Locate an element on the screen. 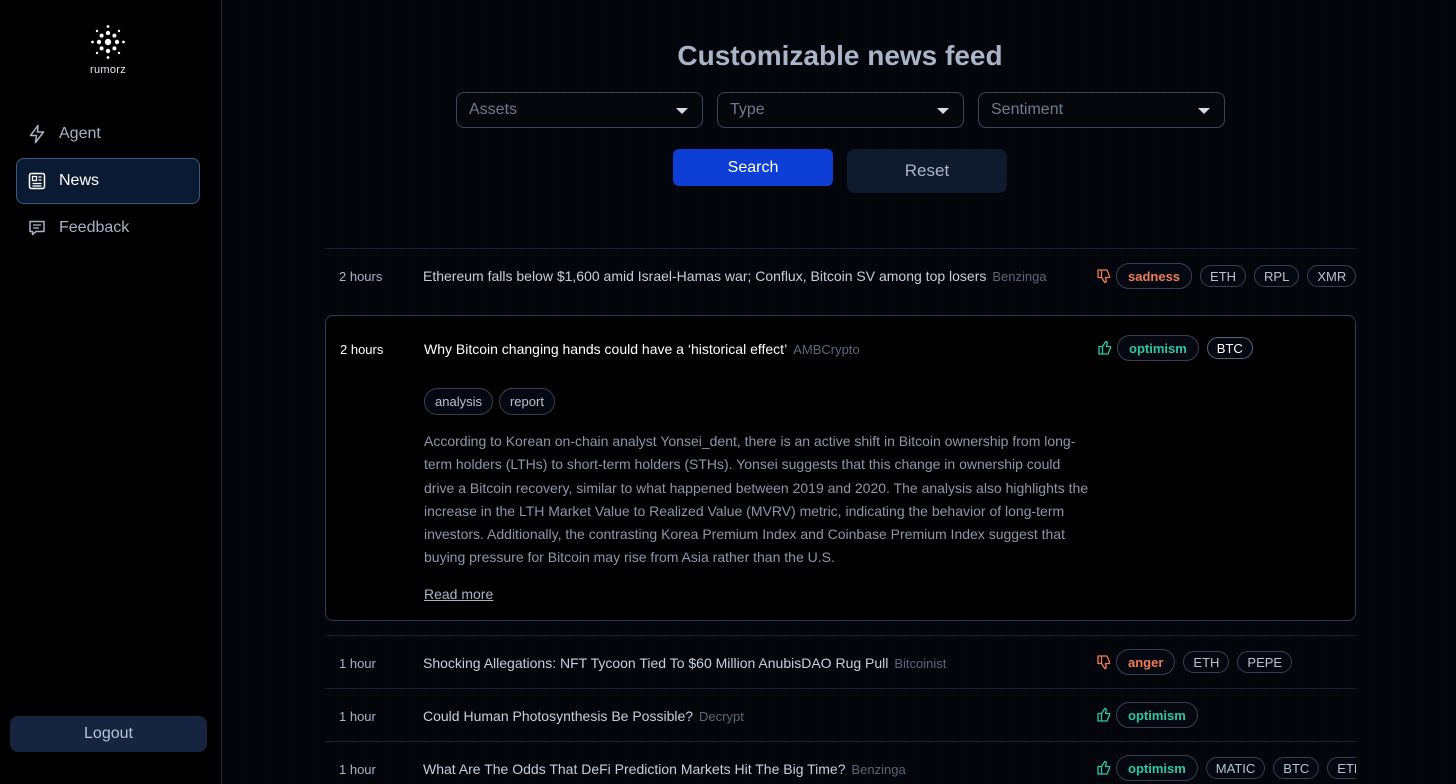  asset-tag: MATIC is located at coordinates (1235, 768).